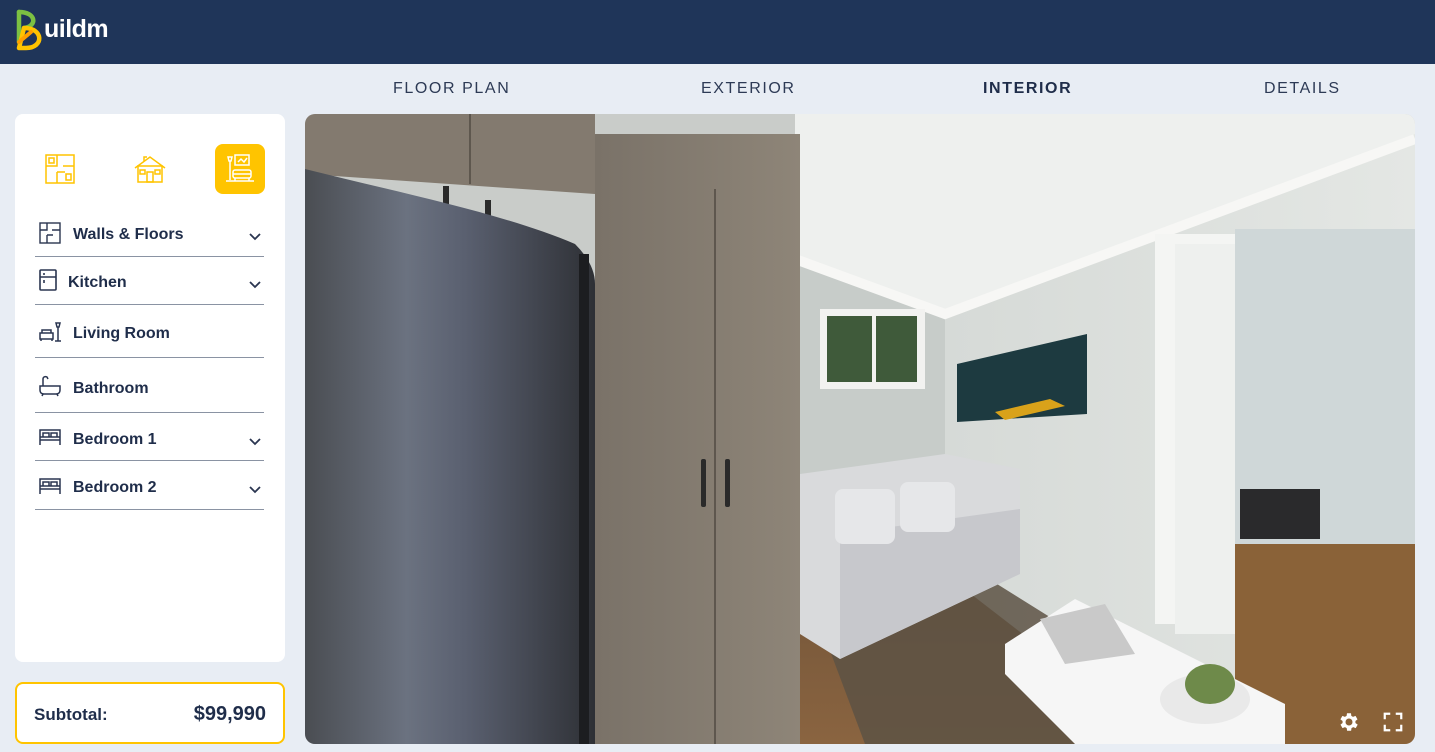 This screenshot has width=1435, height=752. What do you see at coordinates (50, 332) in the screenshot?
I see `living-room-icon` at bounding box center [50, 332].